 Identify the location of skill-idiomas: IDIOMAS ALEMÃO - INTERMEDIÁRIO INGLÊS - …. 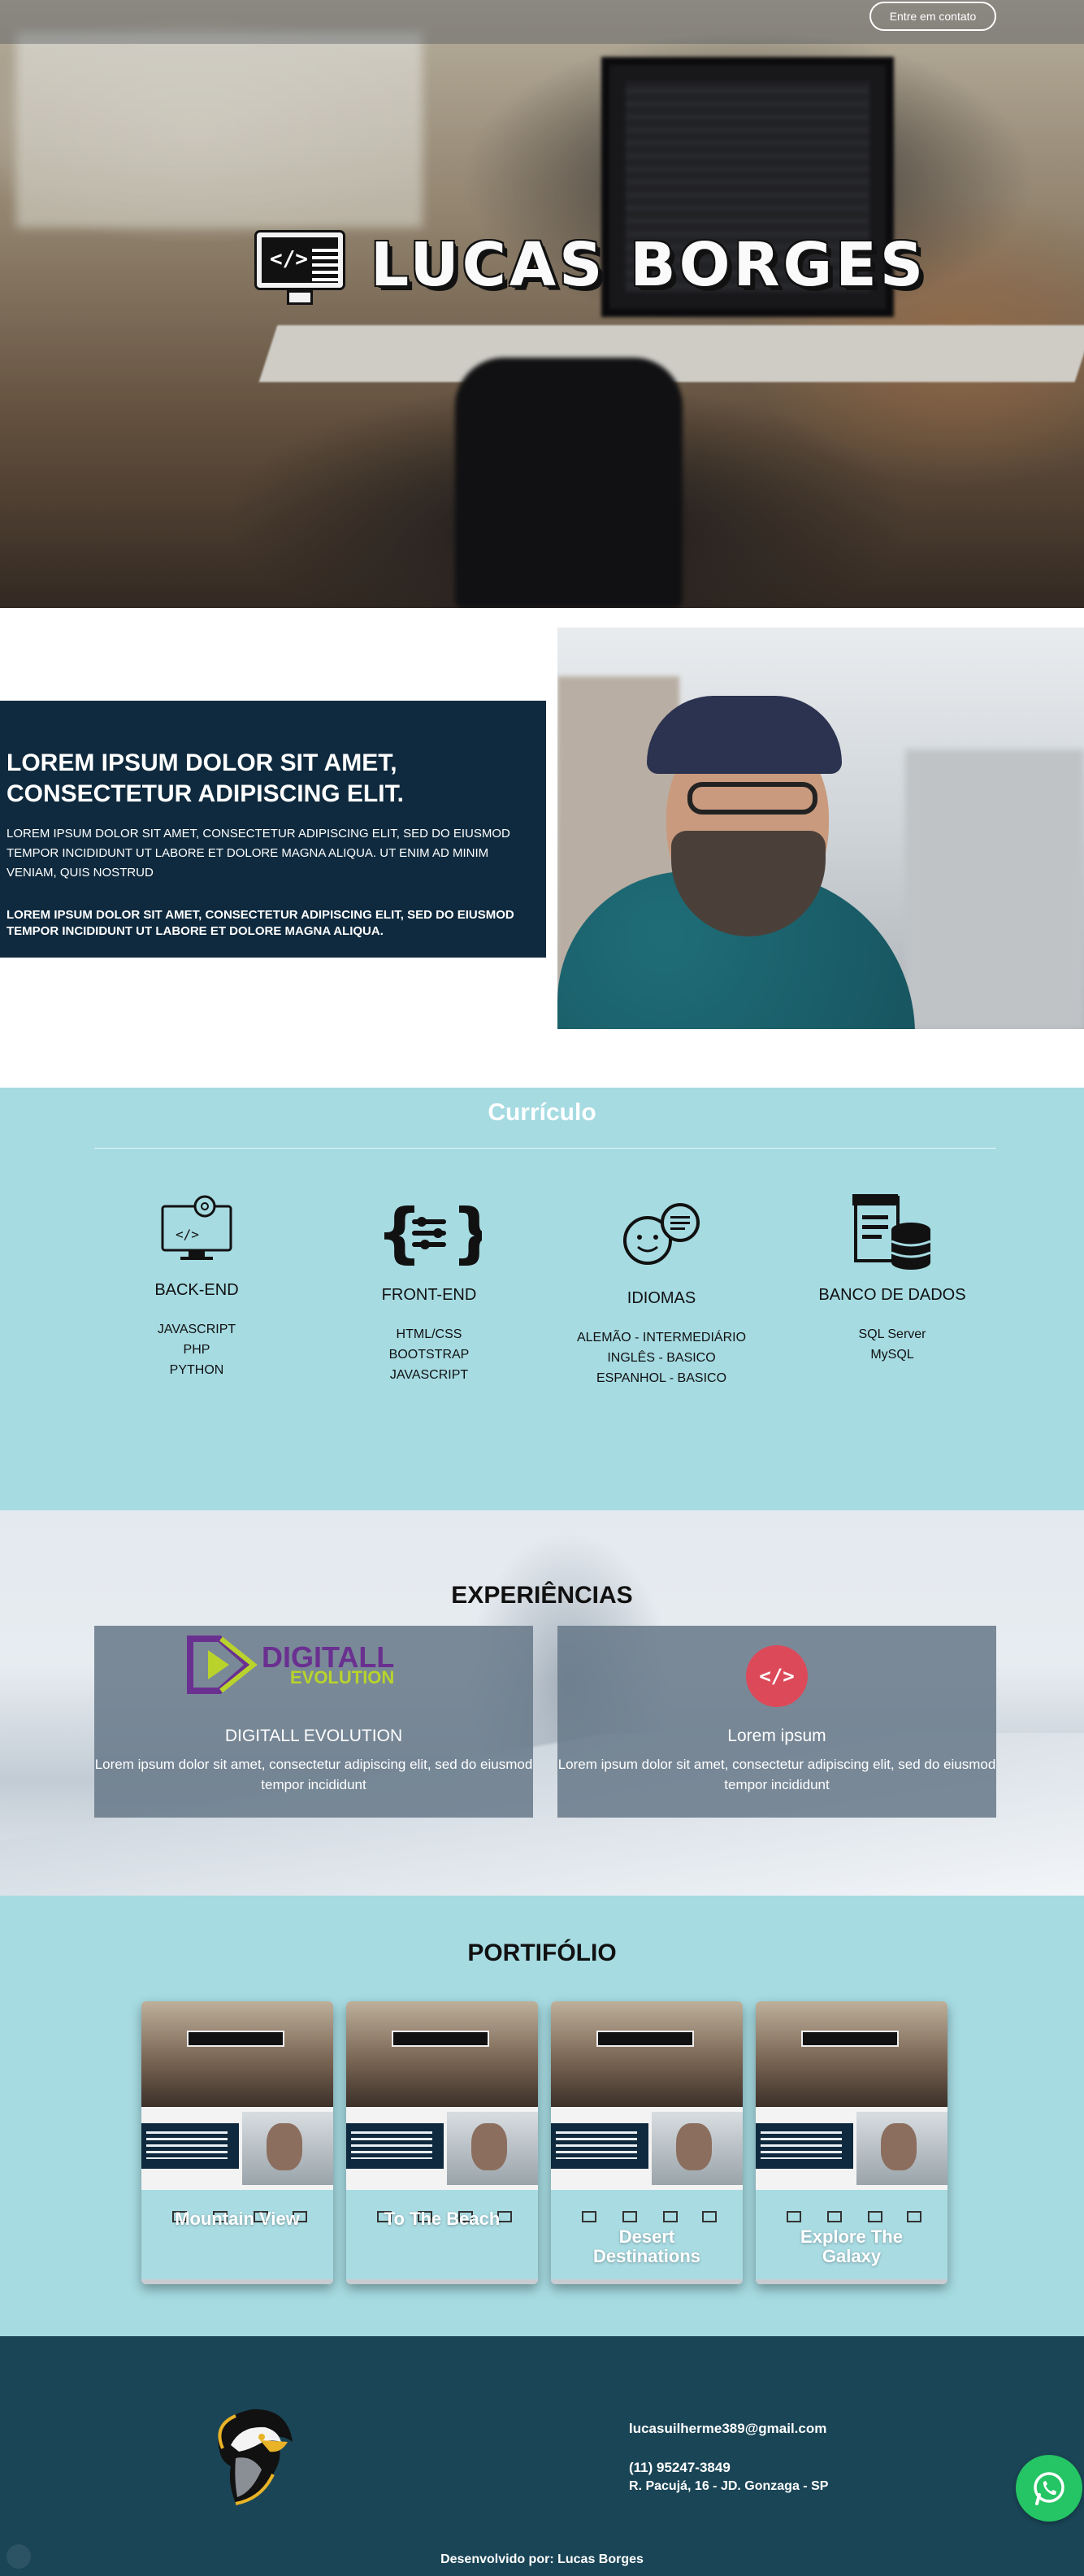
(662, 1290).